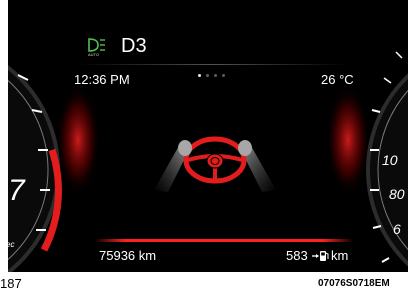 The width and height of the screenshot is (408, 292). What do you see at coordinates (340, 255) in the screenshot?
I see `range-unit: km` at bounding box center [340, 255].